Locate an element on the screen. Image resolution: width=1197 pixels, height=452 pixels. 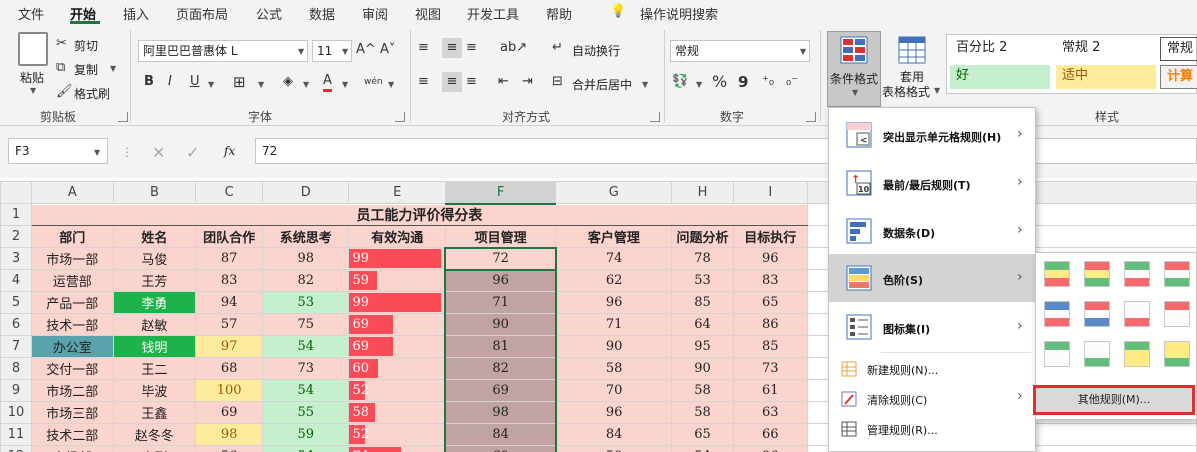
clipboard-launcher-icon is located at coordinates (123, 117).